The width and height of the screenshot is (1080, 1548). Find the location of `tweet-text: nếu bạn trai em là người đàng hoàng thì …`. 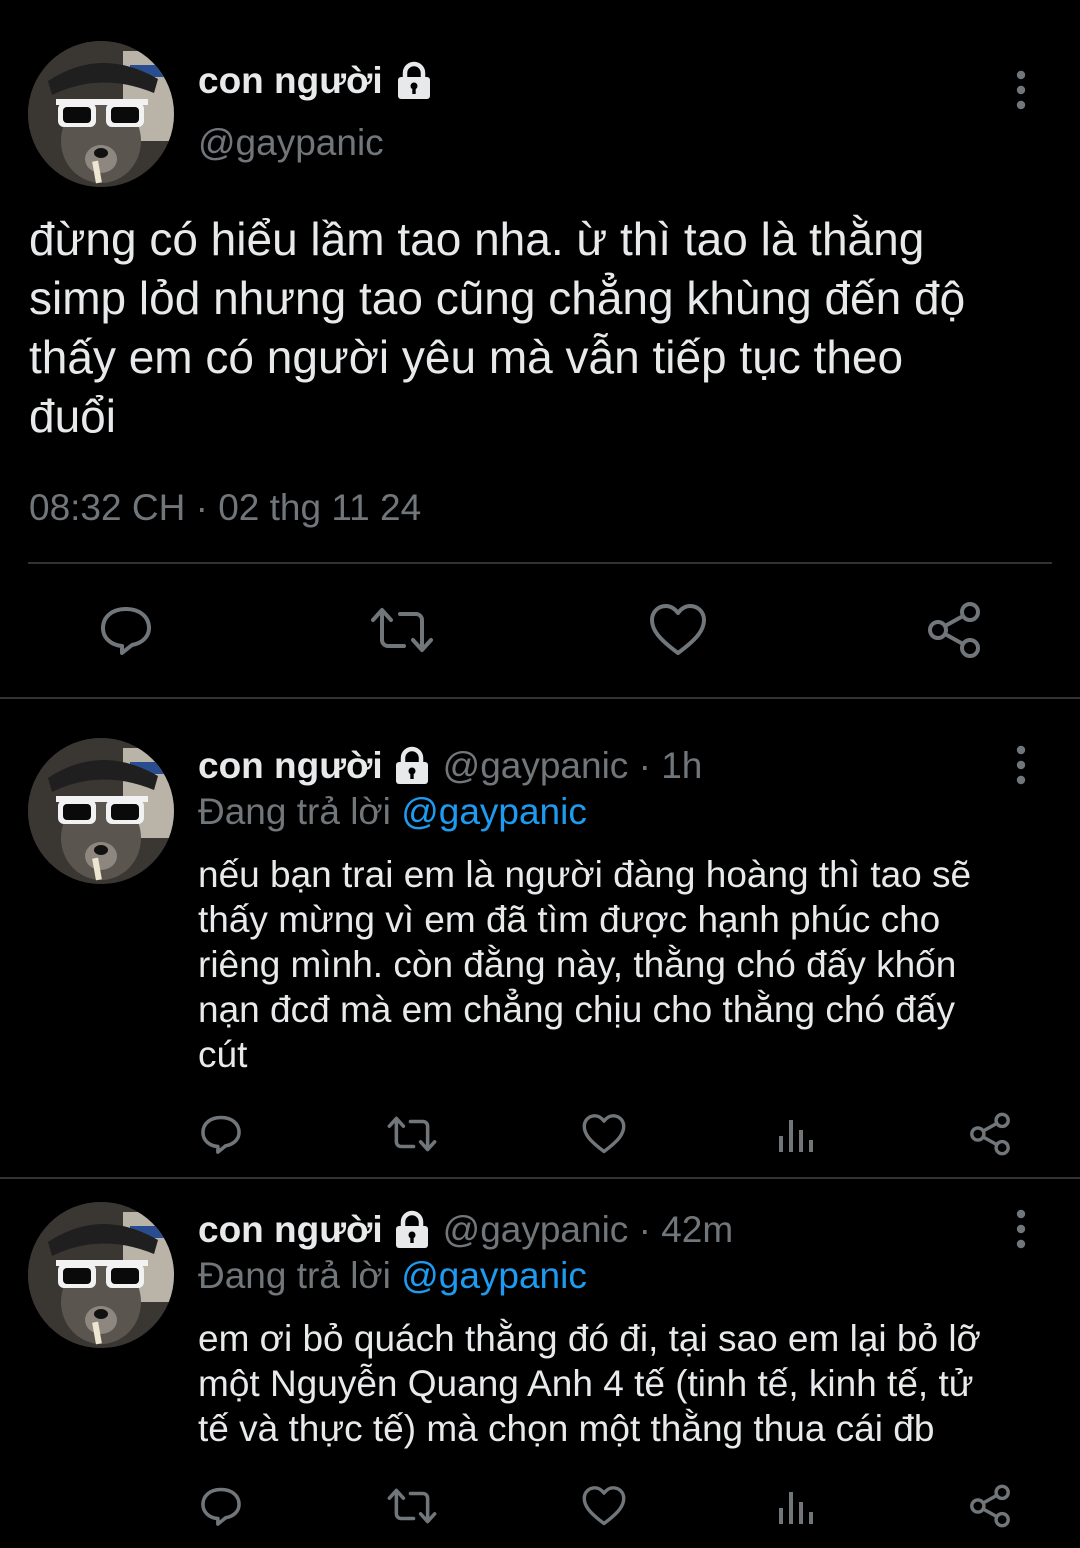

tweet-text: nếu bạn trai em là người đàng hoàng thì … is located at coordinates (585, 964).